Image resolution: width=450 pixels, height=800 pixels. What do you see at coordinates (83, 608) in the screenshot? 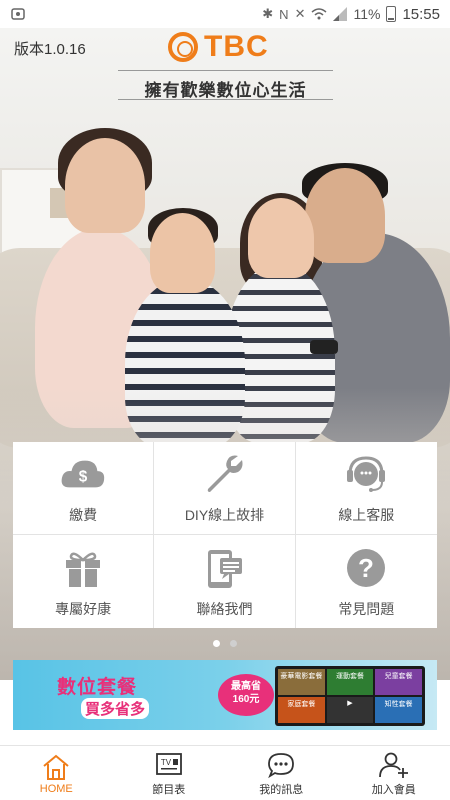
I see `menu-label-offers: 專屬好康` at bounding box center [83, 608].